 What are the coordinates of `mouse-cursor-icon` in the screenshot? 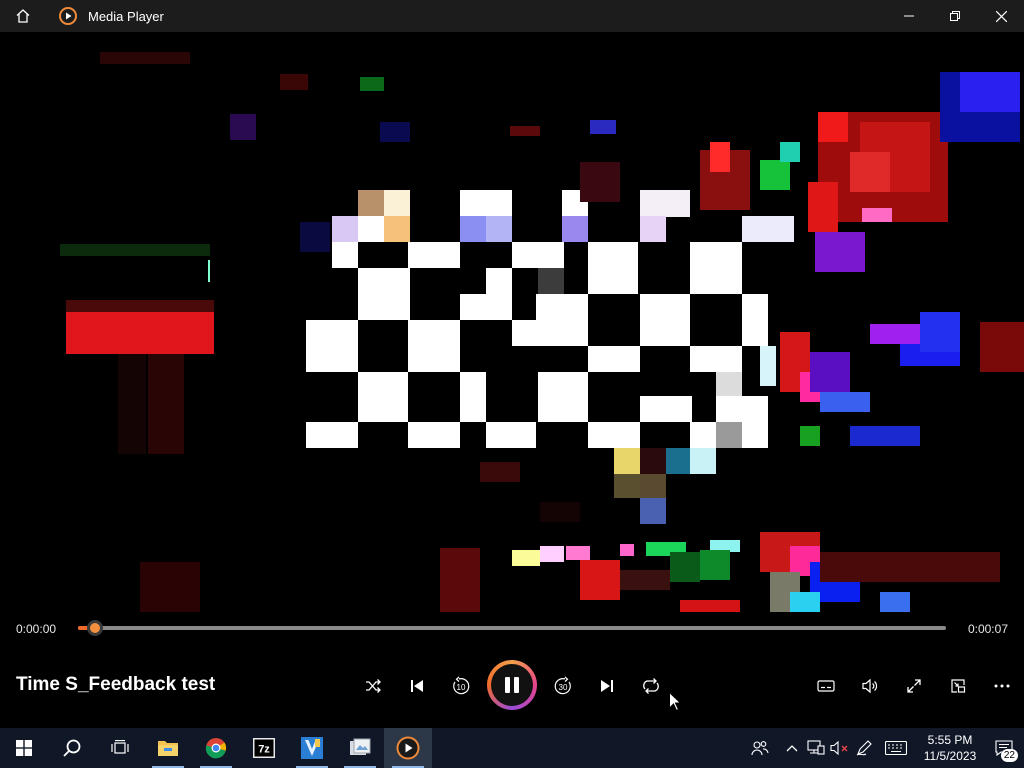 It's located at (675, 701).